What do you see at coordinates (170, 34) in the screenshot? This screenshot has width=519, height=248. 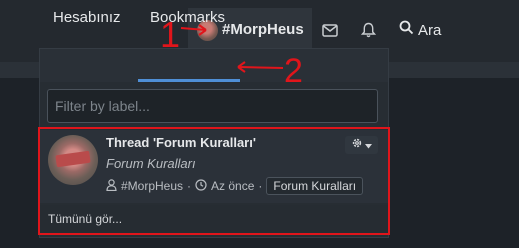 I see `annotation-label-1: 1` at bounding box center [170, 34].